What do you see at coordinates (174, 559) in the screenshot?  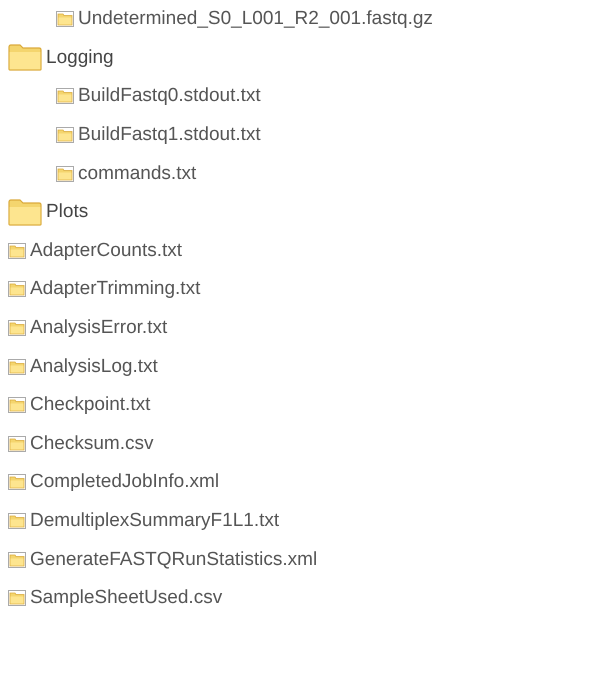 I see `file-name: GenerateFASTQRunStatistics.xml` at bounding box center [174, 559].